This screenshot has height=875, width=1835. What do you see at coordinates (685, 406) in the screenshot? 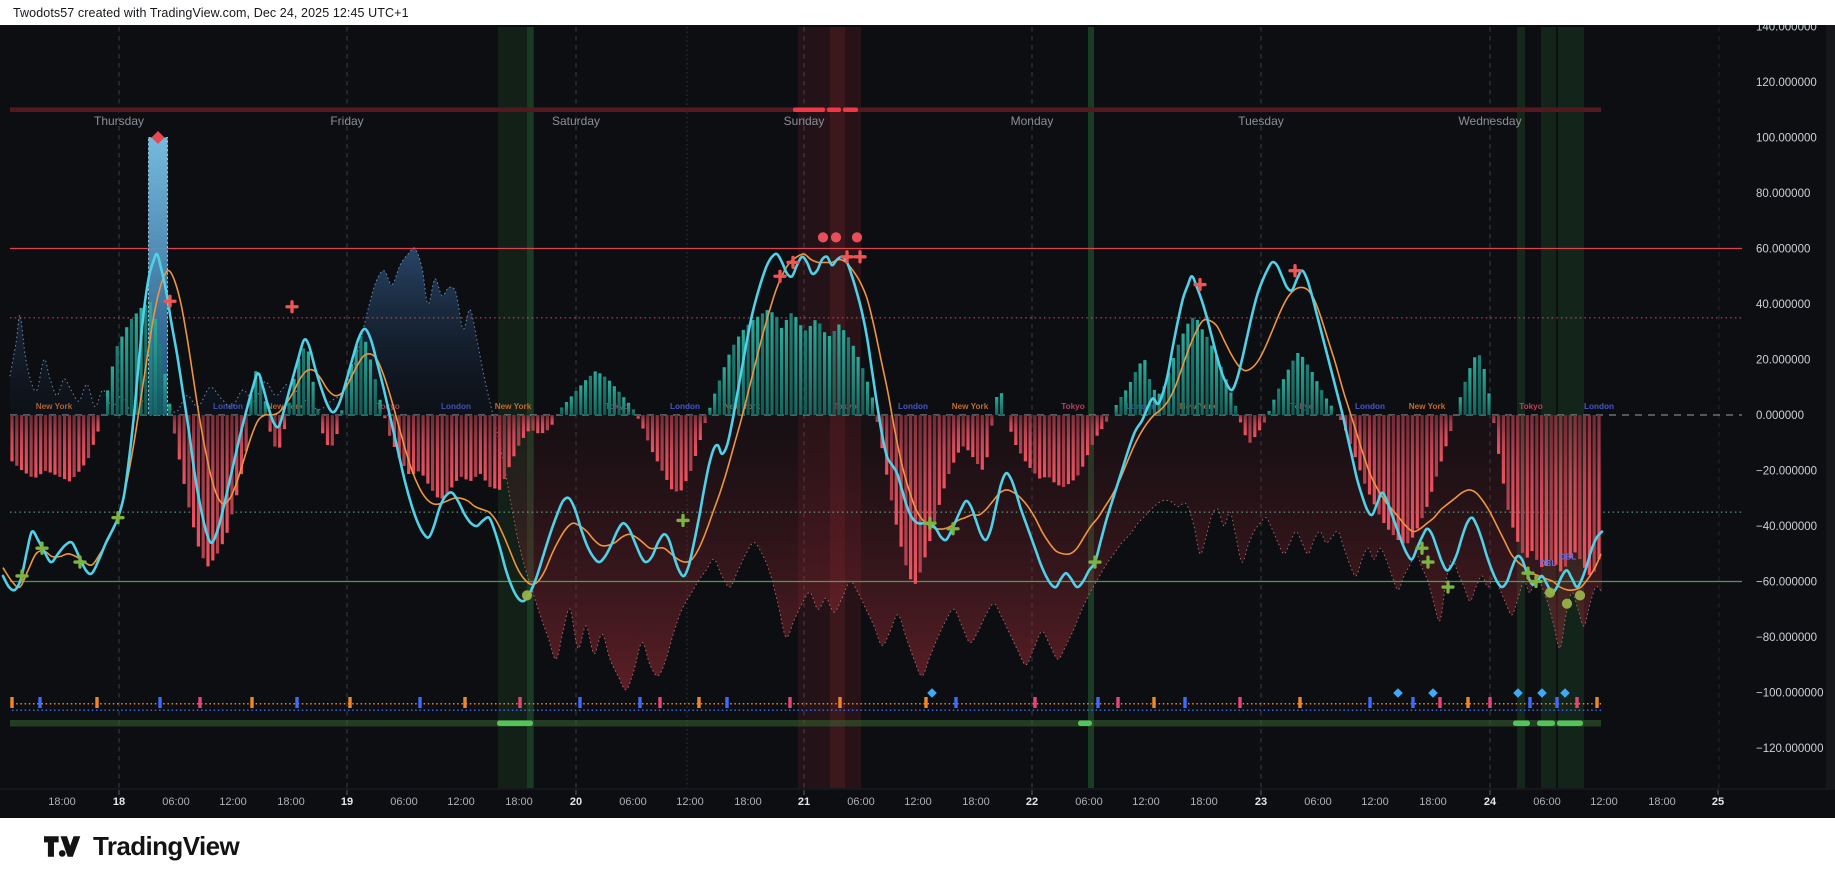
I see `session-label: London` at bounding box center [685, 406].